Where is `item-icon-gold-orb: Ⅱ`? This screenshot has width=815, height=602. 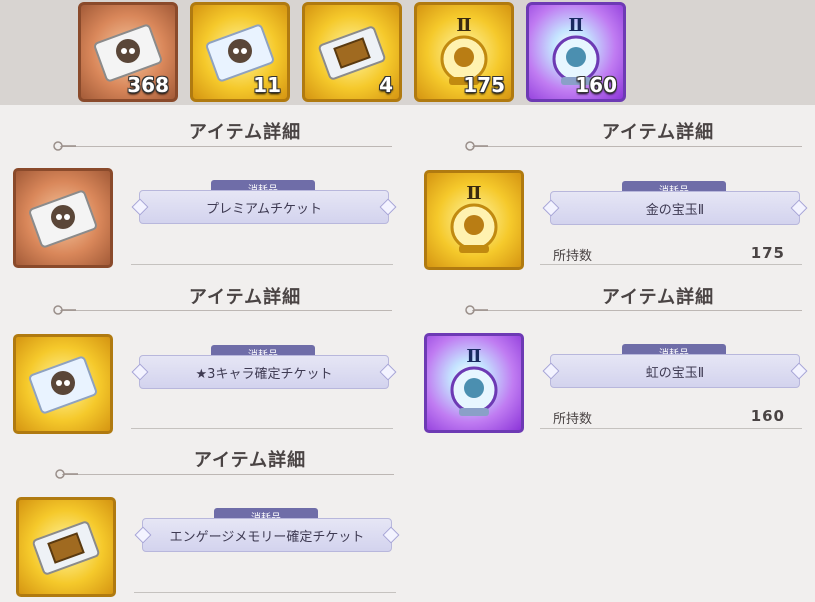
item-icon-gold-orb: Ⅱ is located at coordinates (474, 220).